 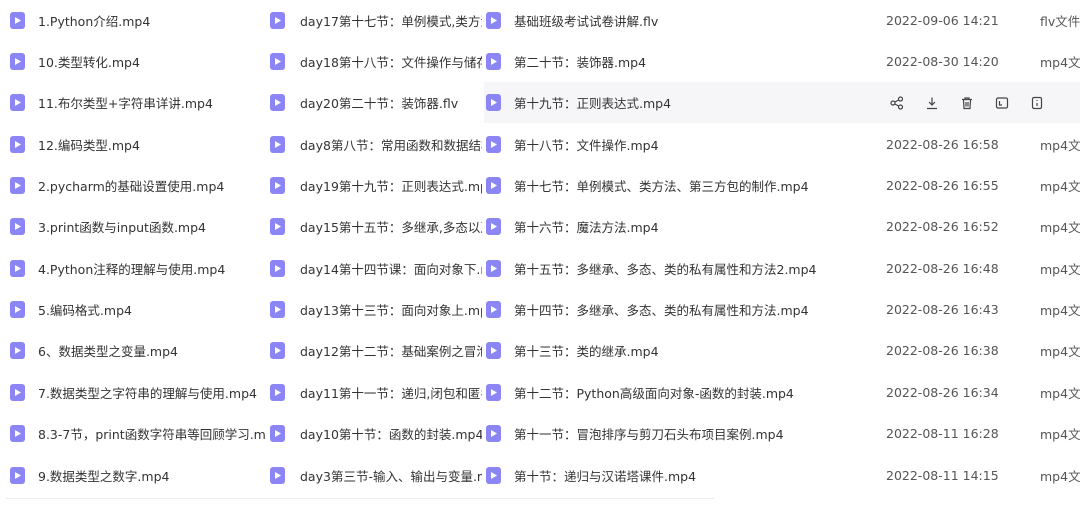 I want to click on rename-icon, so click(x=1002, y=103).